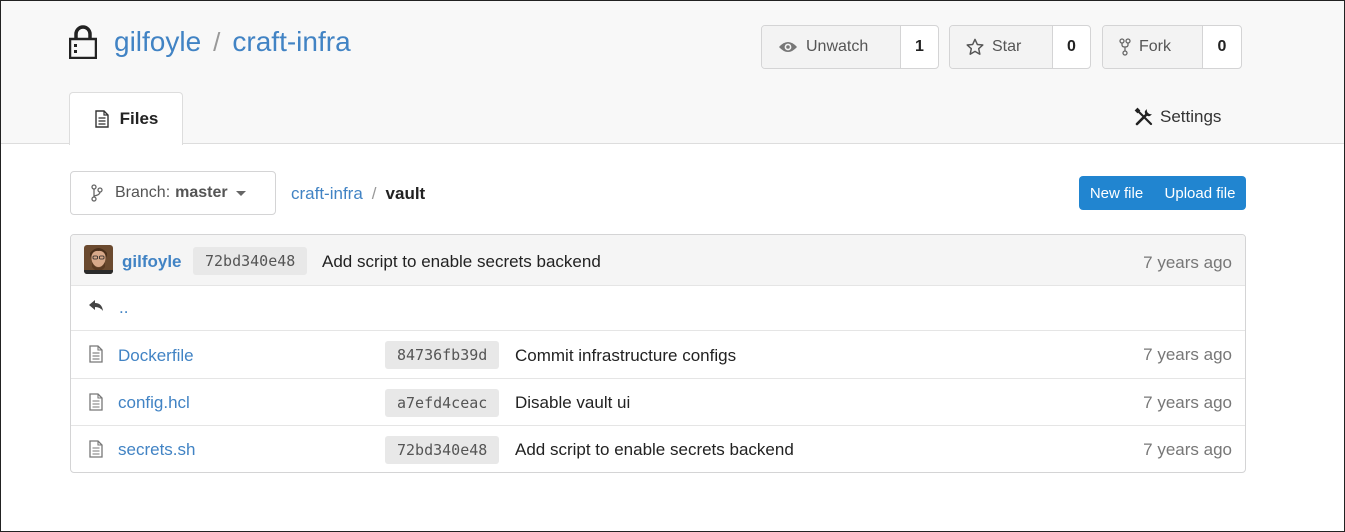 The height and width of the screenshot is (532, 1345). What do you see at coordinates (1125, 47) in the screenshot?
I see `fork-icon` at bounding box center [1125, 47].